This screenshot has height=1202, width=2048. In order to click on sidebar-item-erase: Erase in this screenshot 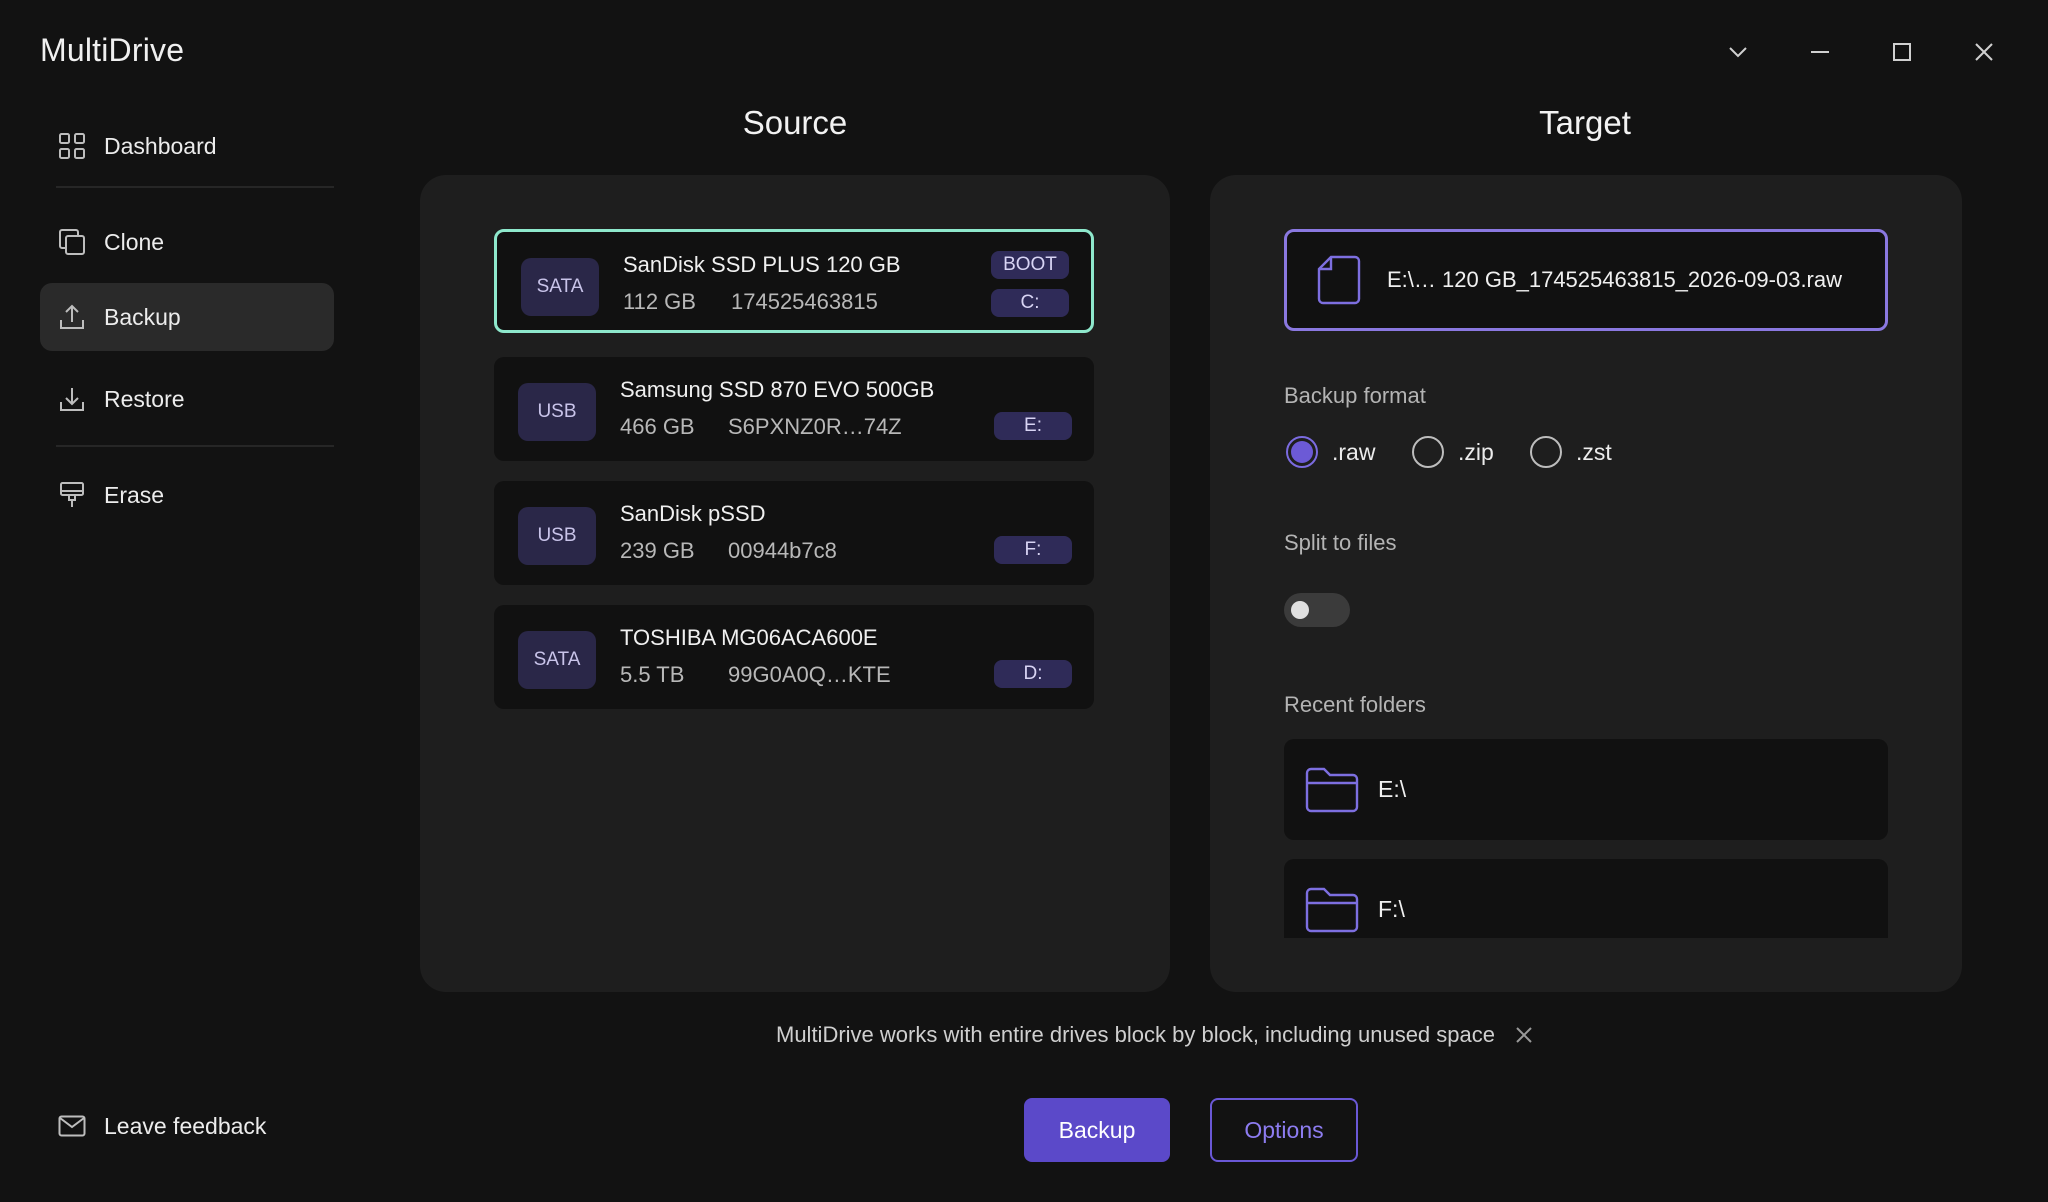, I will do `click(187, 495)`.